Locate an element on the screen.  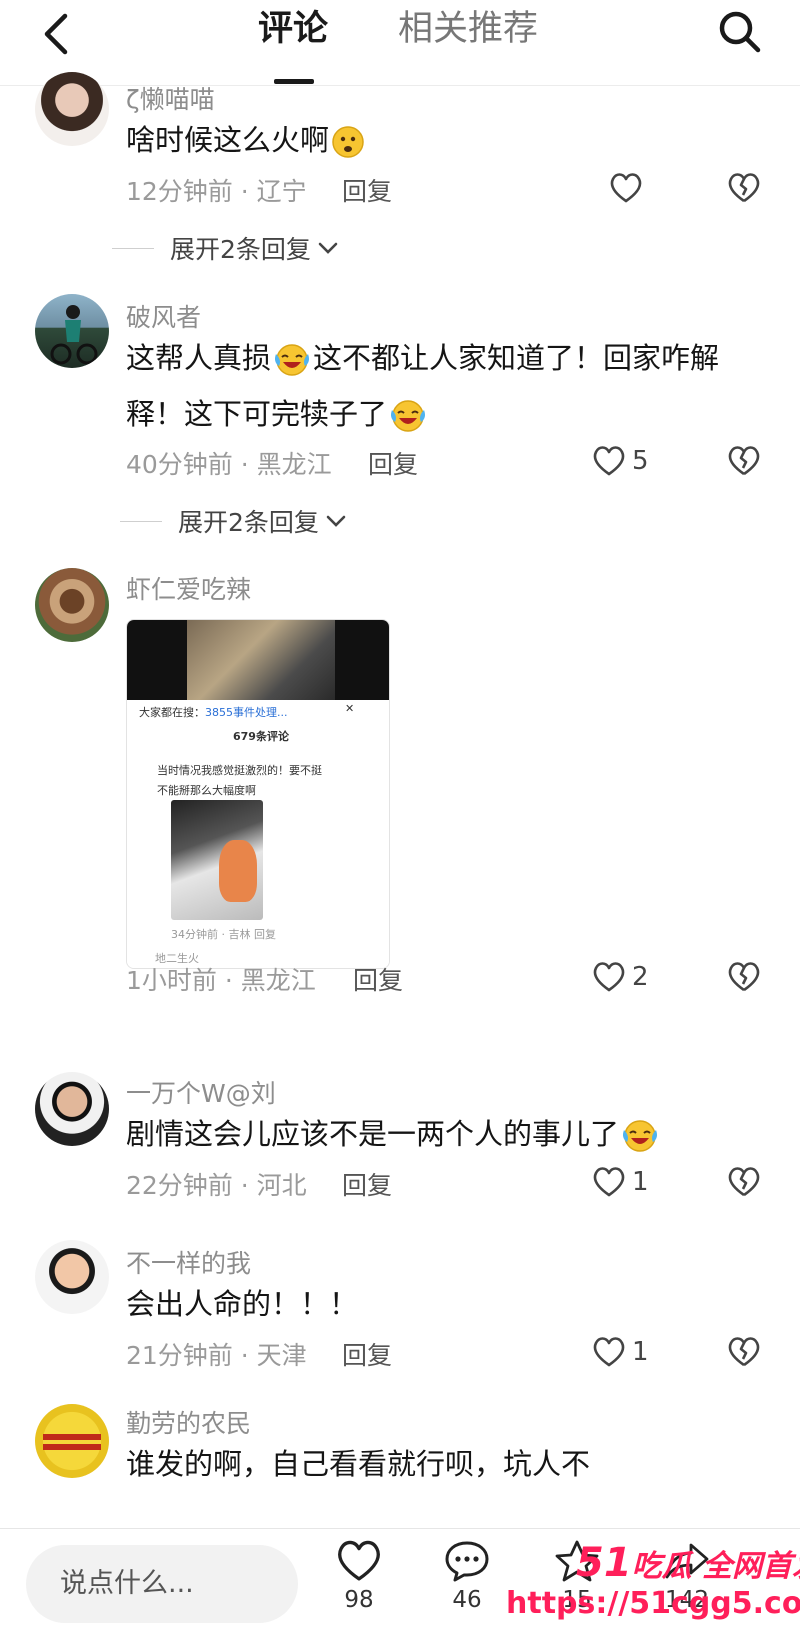
comment-time: 12分钟前 is located at coordinates (179, 191).